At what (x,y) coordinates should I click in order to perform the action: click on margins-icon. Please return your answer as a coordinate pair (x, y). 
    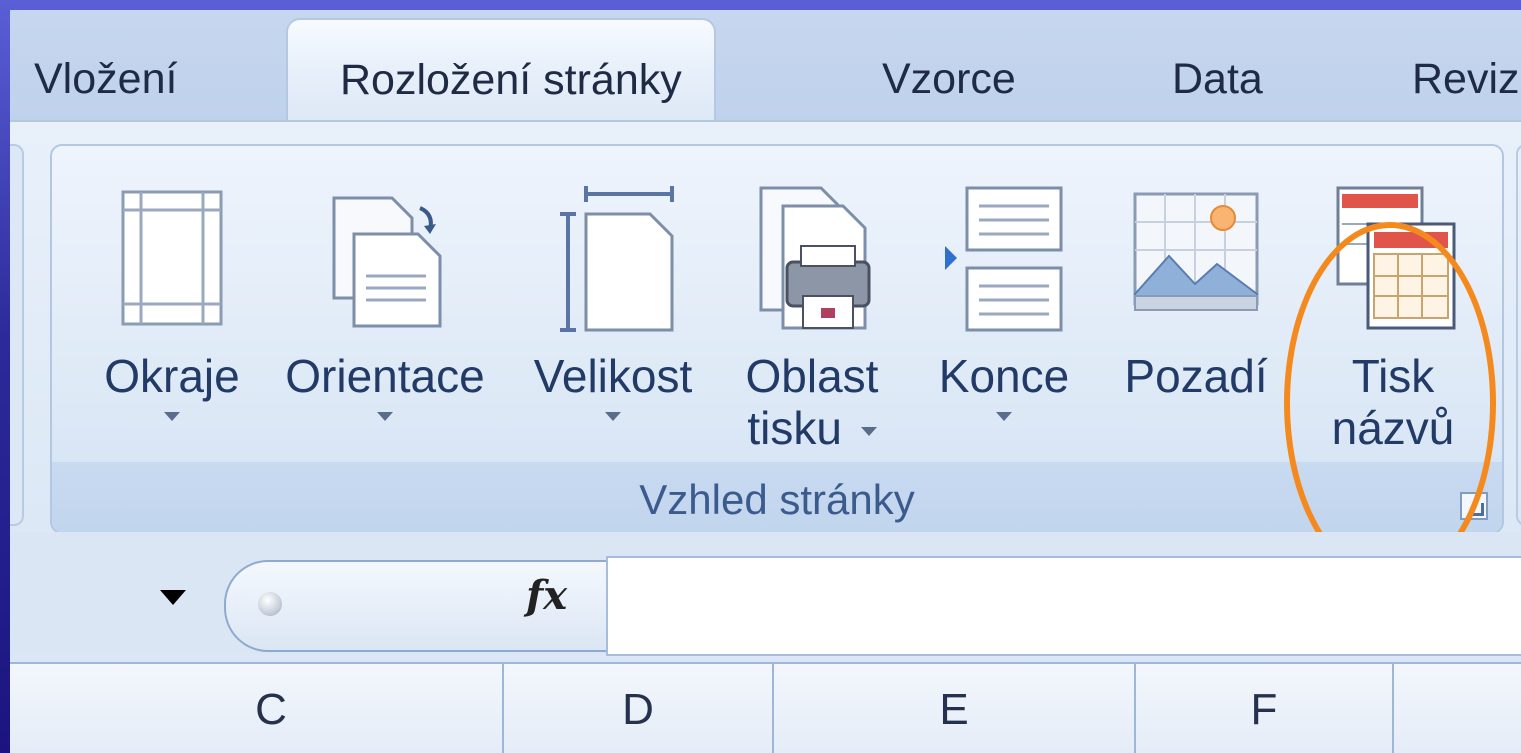
    Looking at the image, I should click on (172, 258).